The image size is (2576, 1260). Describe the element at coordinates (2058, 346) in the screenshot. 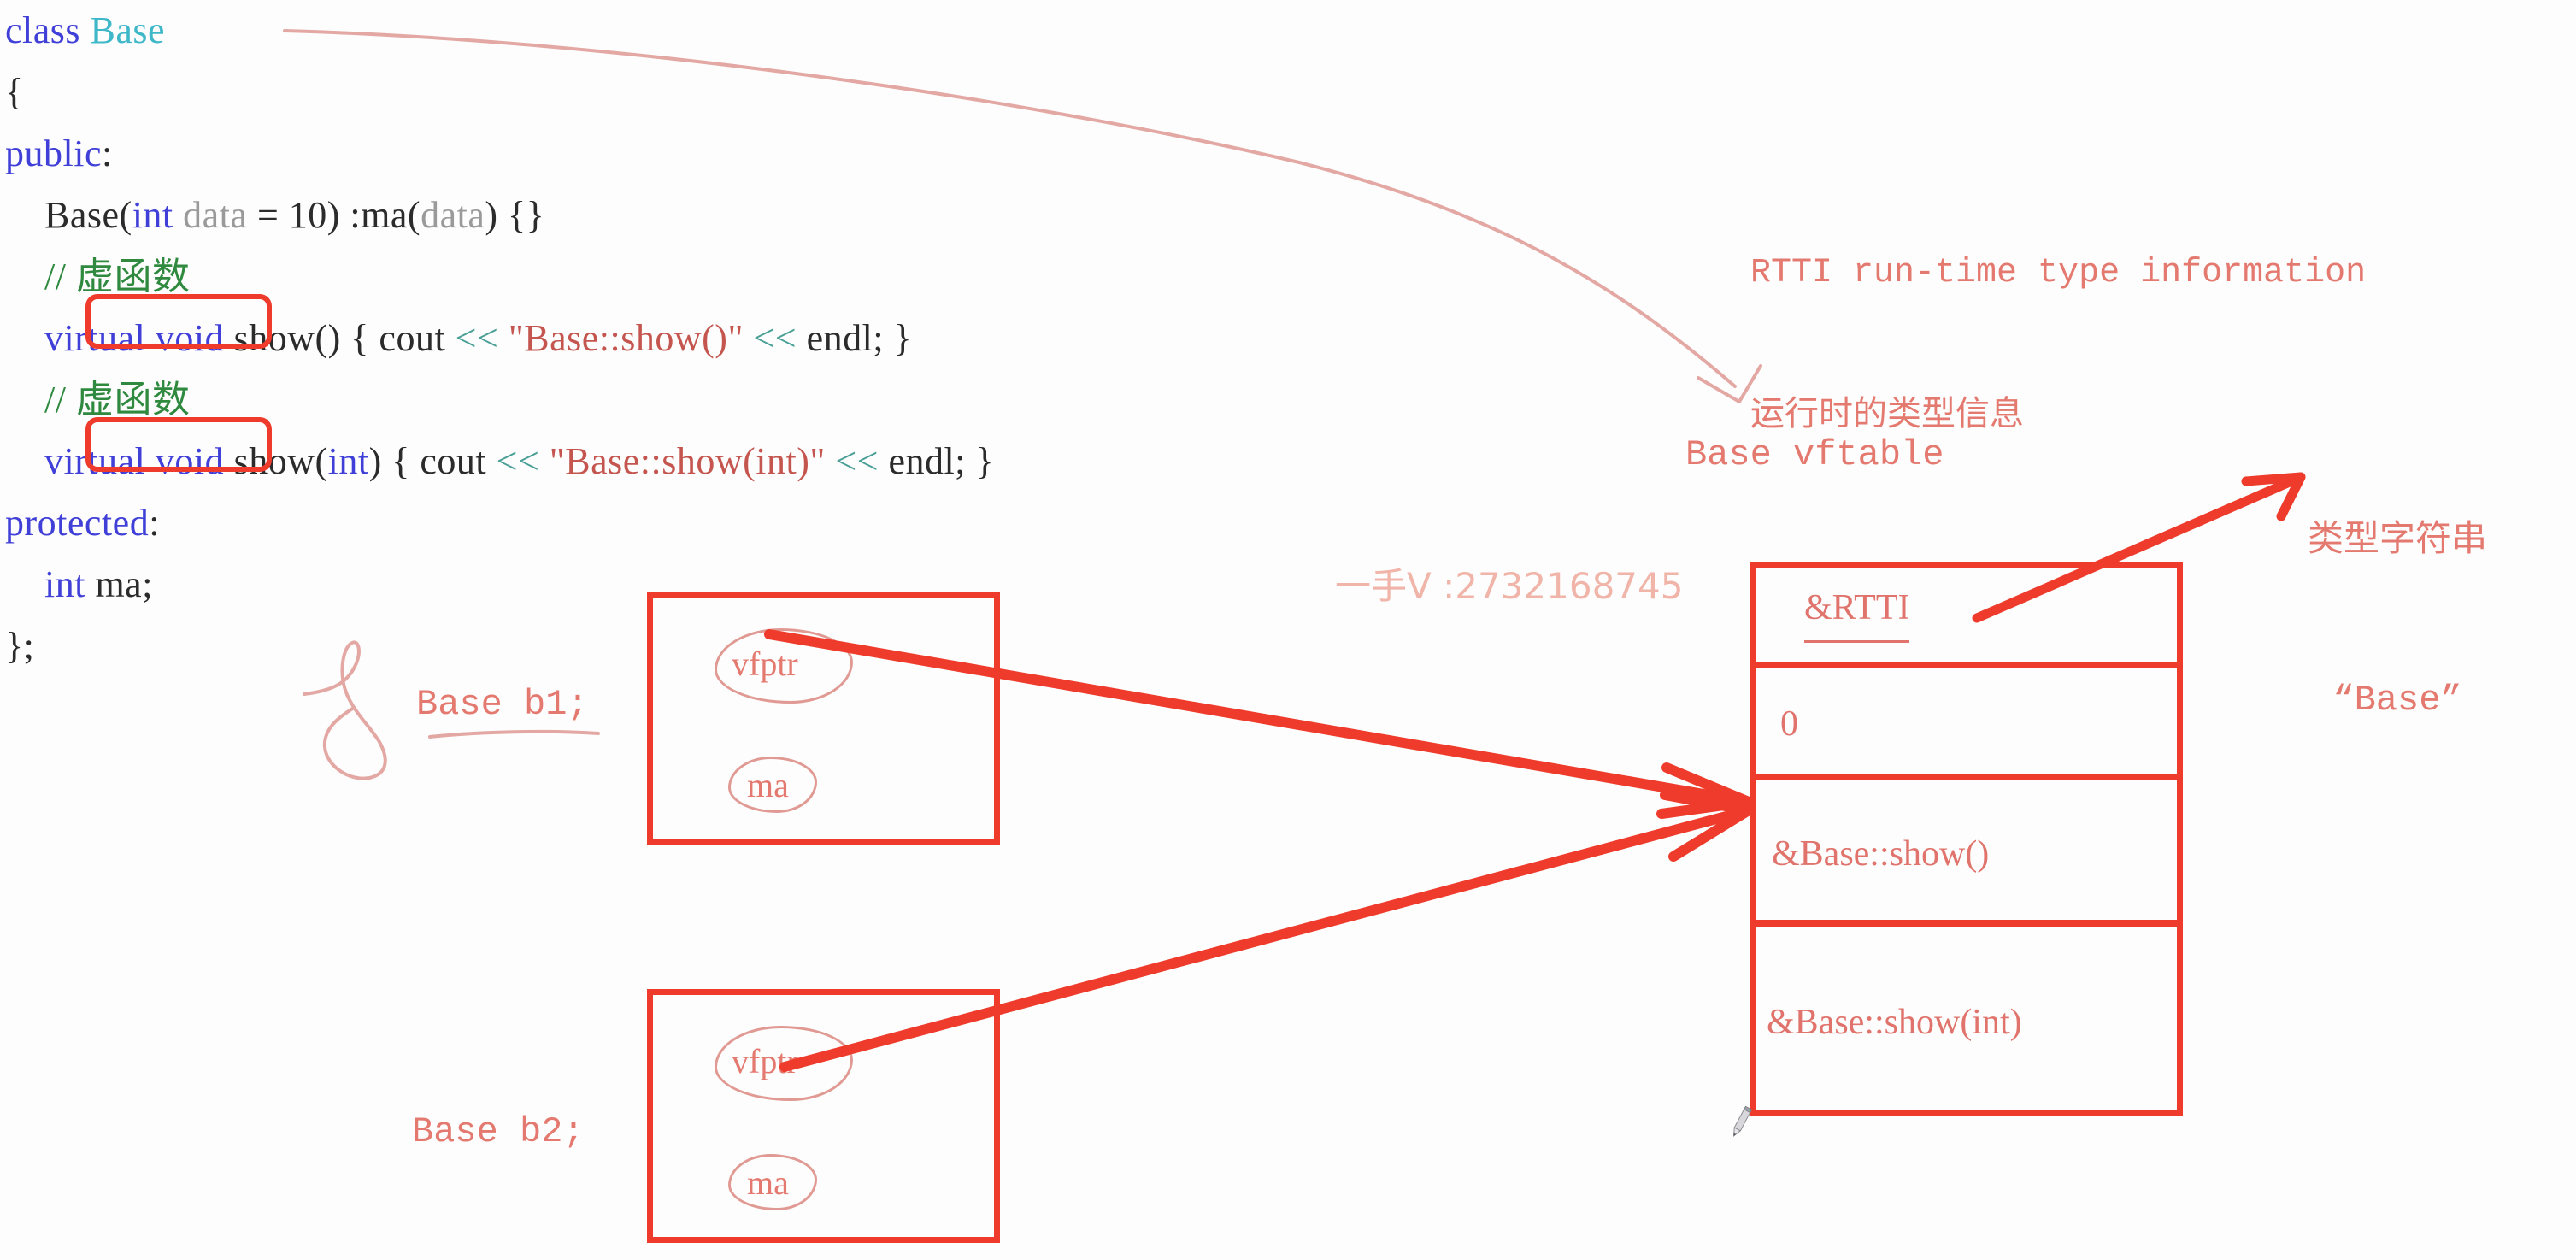

I see `rtti-annotation: RTTI run-time type information 运行时的类型信息` at that location.